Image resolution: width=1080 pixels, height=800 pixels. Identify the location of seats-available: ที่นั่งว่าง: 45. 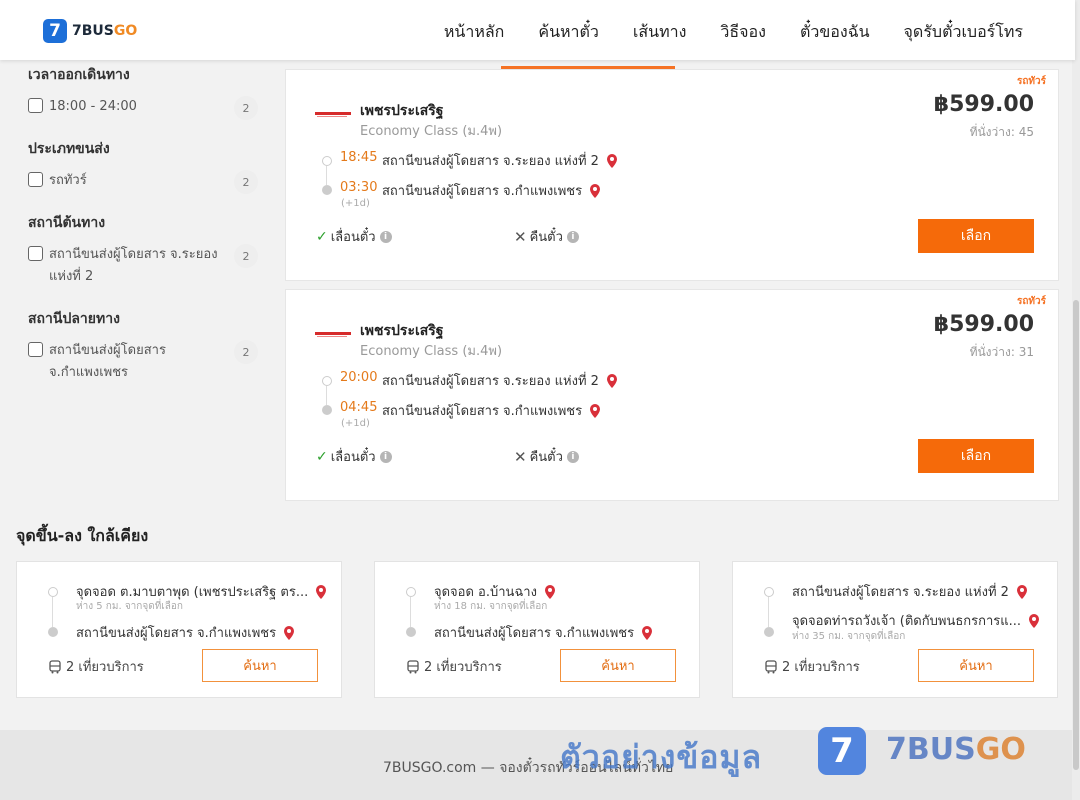
(1001, 132).